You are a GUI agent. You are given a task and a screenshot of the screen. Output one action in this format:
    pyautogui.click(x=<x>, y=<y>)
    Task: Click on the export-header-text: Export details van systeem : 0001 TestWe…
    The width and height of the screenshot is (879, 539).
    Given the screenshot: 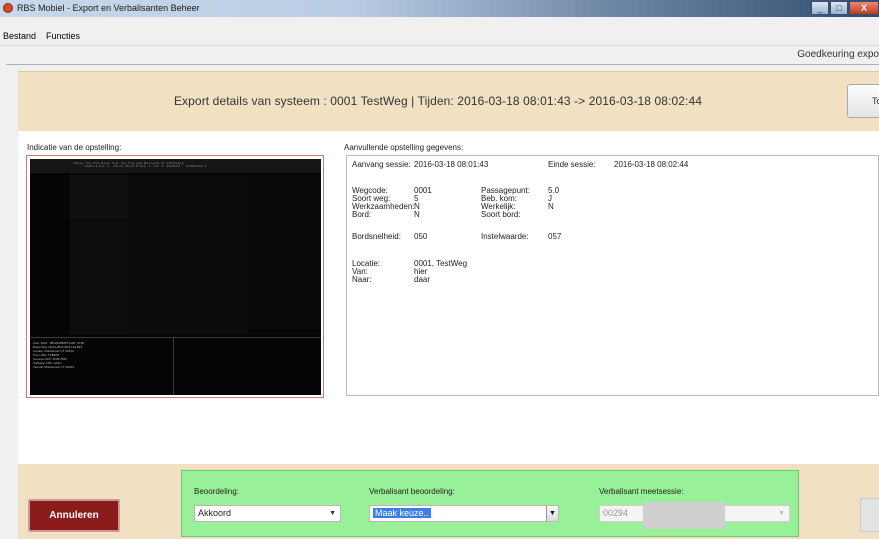 What is the action you would take?
    pyautogui.click(x=438, y=101)
    